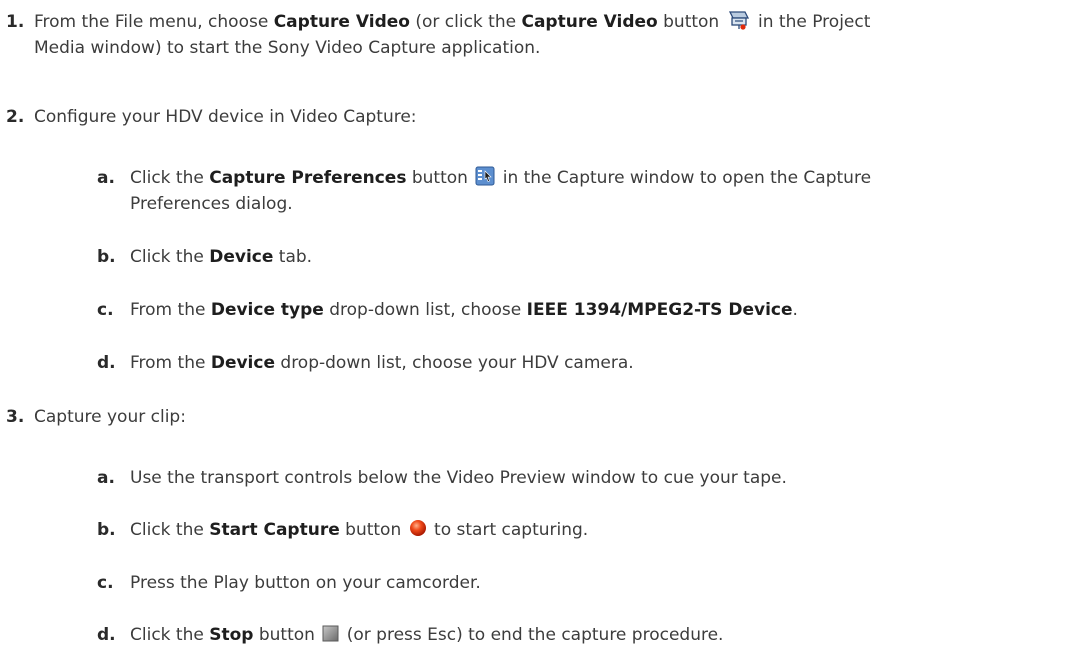 The image size is (1085, 650). What do you see at coordinates (417, 528) in the screenshot?
I see `record-icon` at bounding box center [417, 528].